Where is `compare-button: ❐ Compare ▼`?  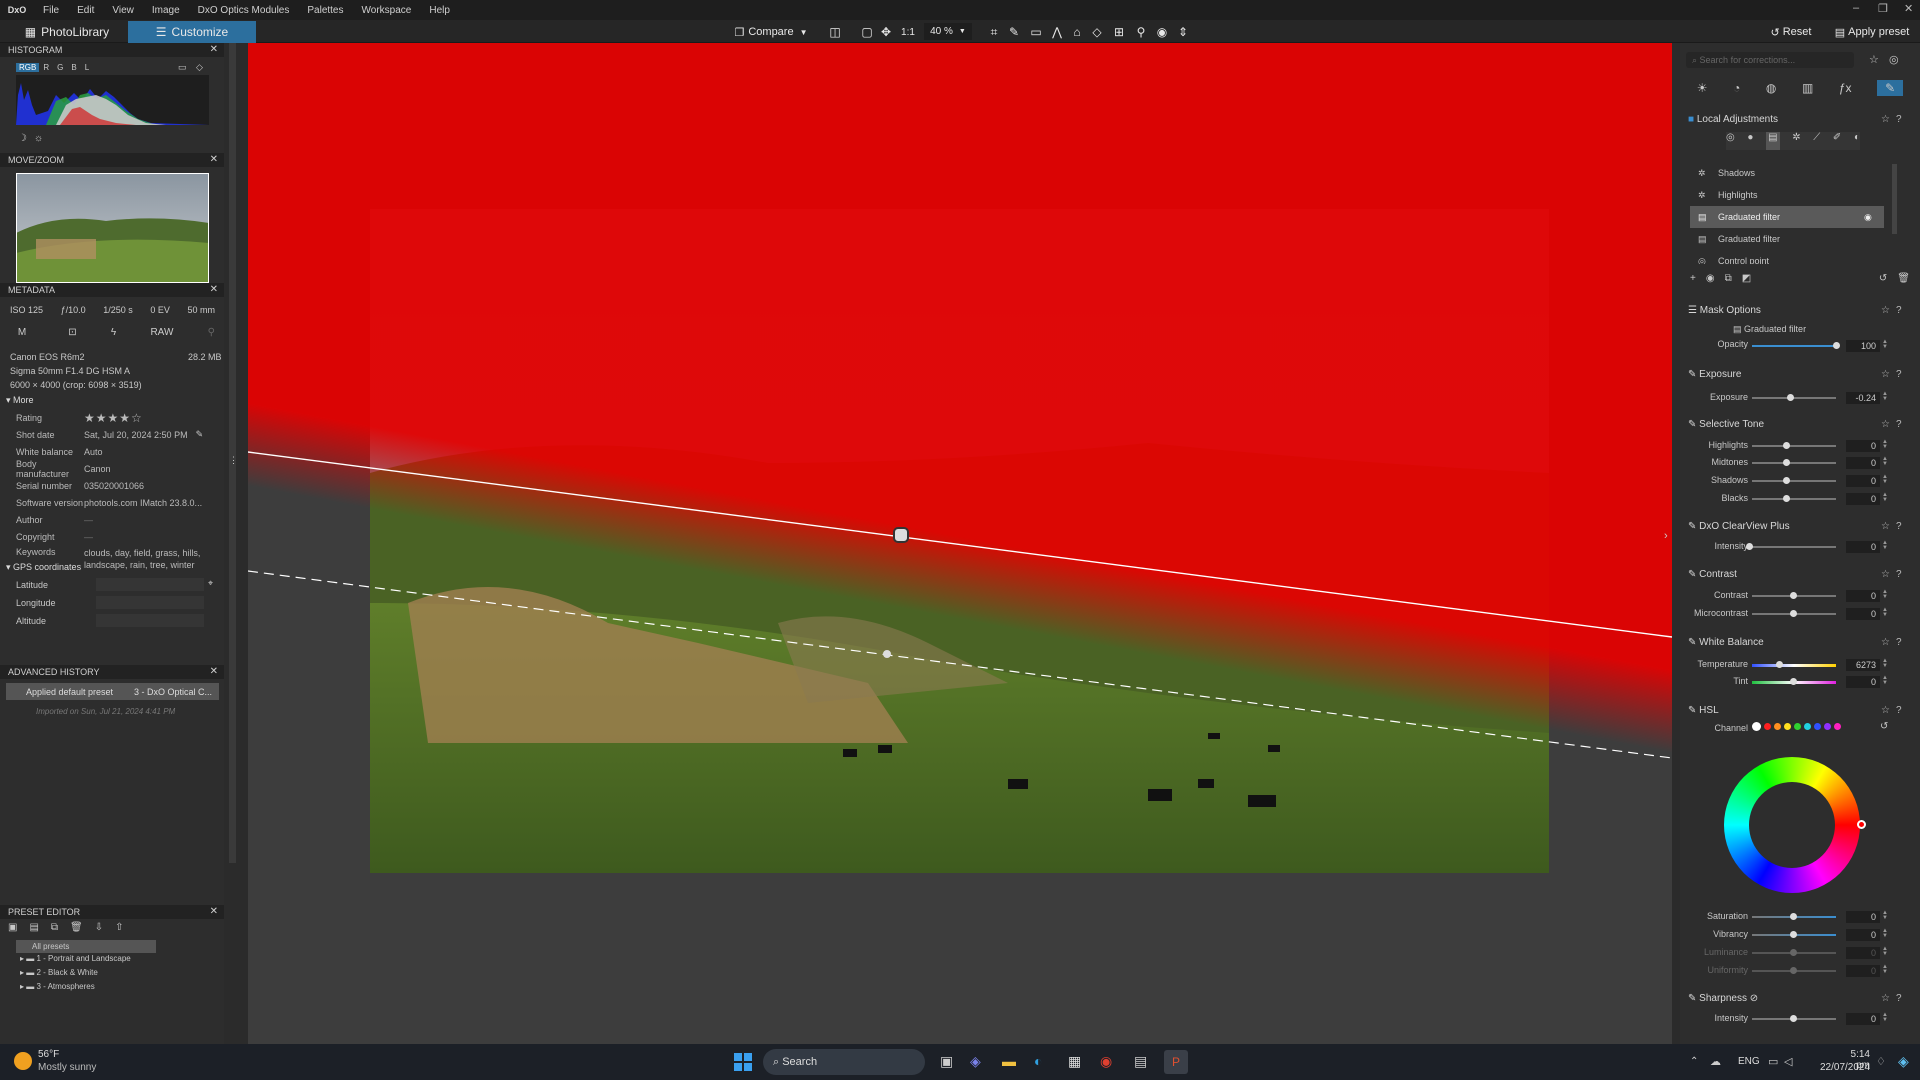
compare-button: ❐ Compare ▼ is located at coordinates (771, 32).